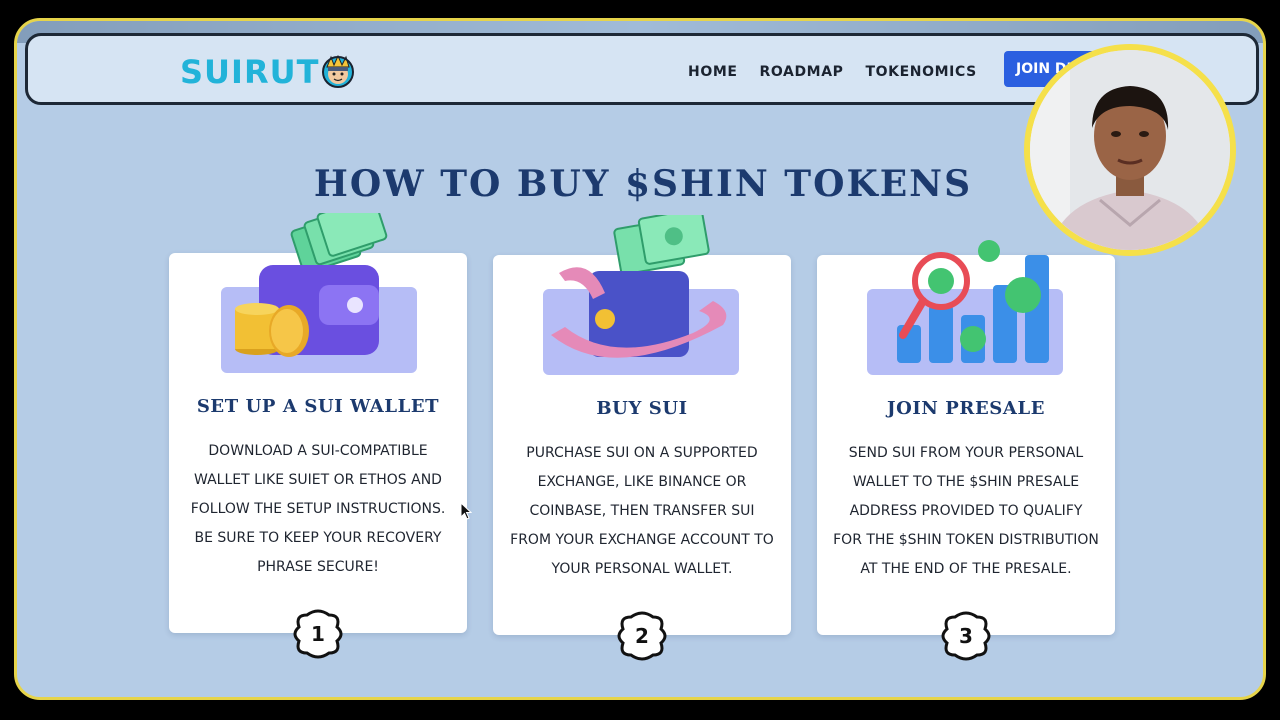 This screenshot has height=720, width=1280. What do you see at coordinates (921, 72) in the screenshot?
I see `nav-tokenomics: TOKENOMICS` at bounding box center [921, 72].